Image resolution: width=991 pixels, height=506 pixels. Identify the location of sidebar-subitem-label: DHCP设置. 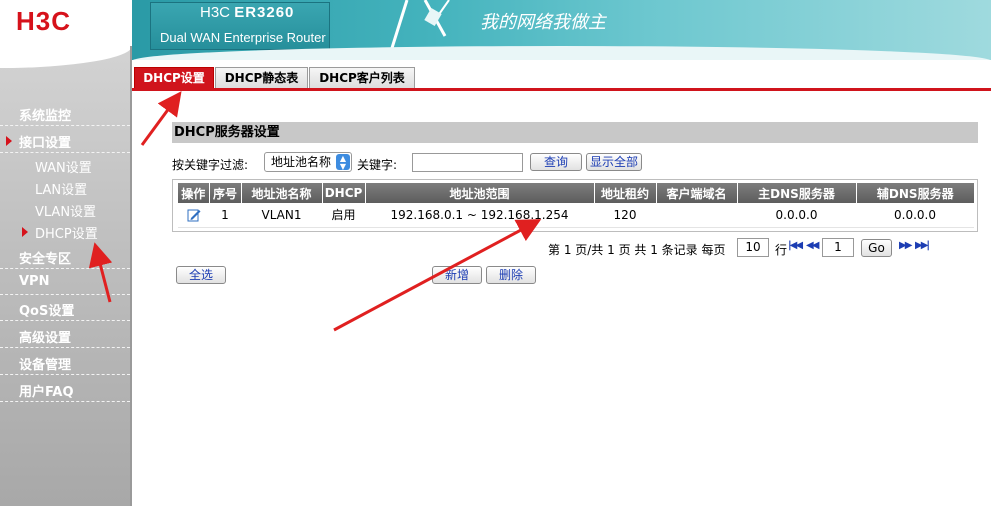
(66, 234).